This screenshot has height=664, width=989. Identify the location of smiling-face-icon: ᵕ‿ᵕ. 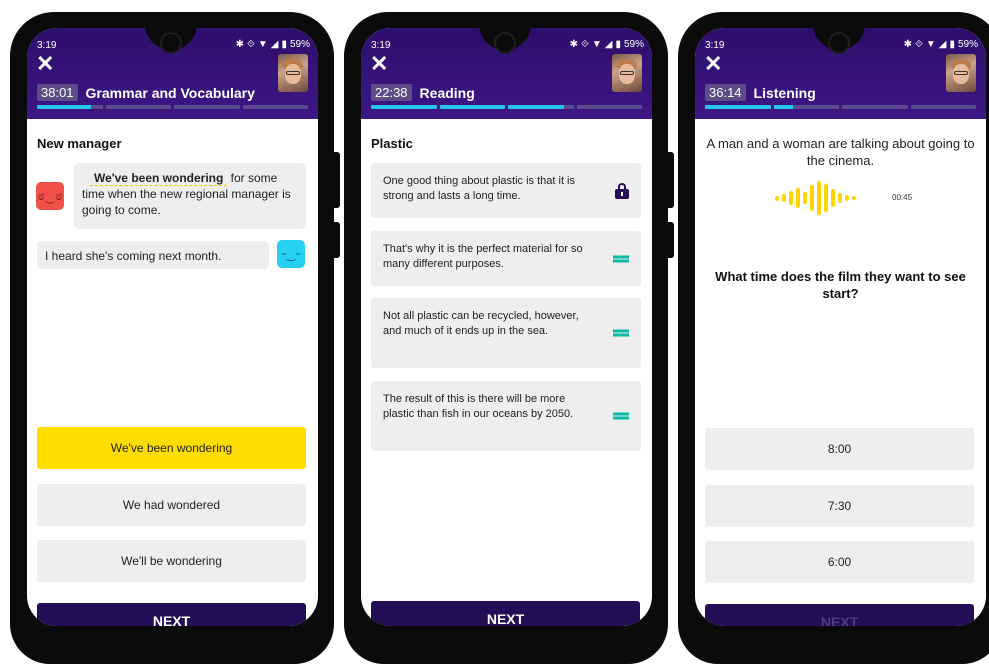
(291, 254).